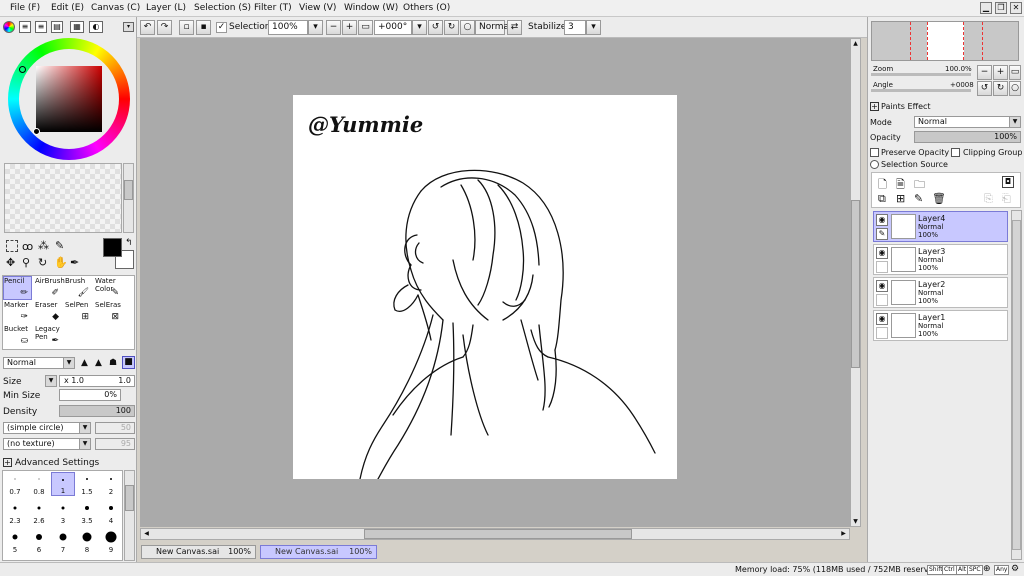 The width and height of the screenshot is (1024, 576). What do you see at coordinates (17, 336) in the screenshot?
I see `tool-bucket: Bucket ⛀` at bounding box center [17, 336].